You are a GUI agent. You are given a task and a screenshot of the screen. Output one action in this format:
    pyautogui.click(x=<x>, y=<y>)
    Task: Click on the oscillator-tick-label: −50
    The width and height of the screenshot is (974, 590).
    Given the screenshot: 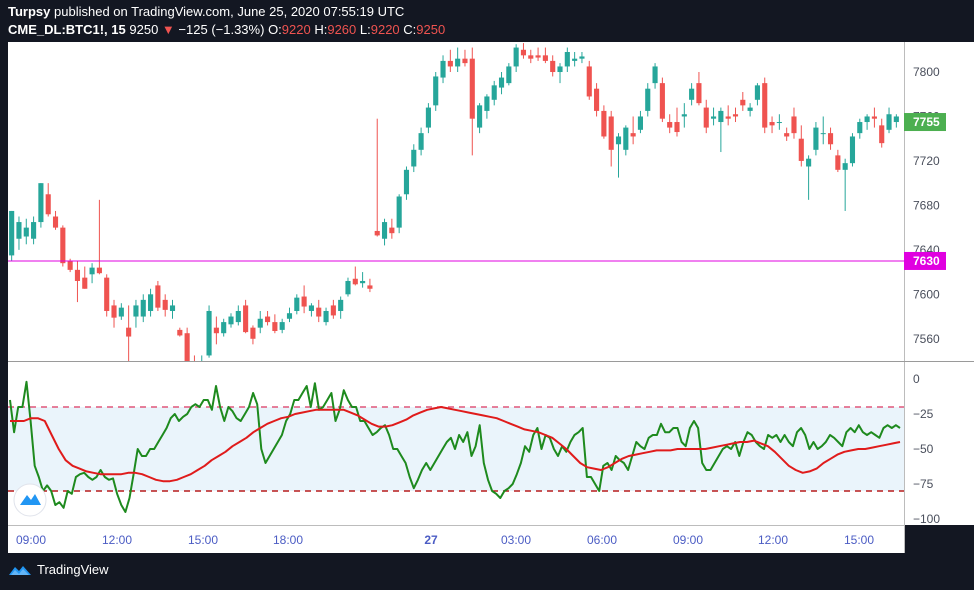 What is the action you would take?
    pyautogui.click(x=923, y=449)
    